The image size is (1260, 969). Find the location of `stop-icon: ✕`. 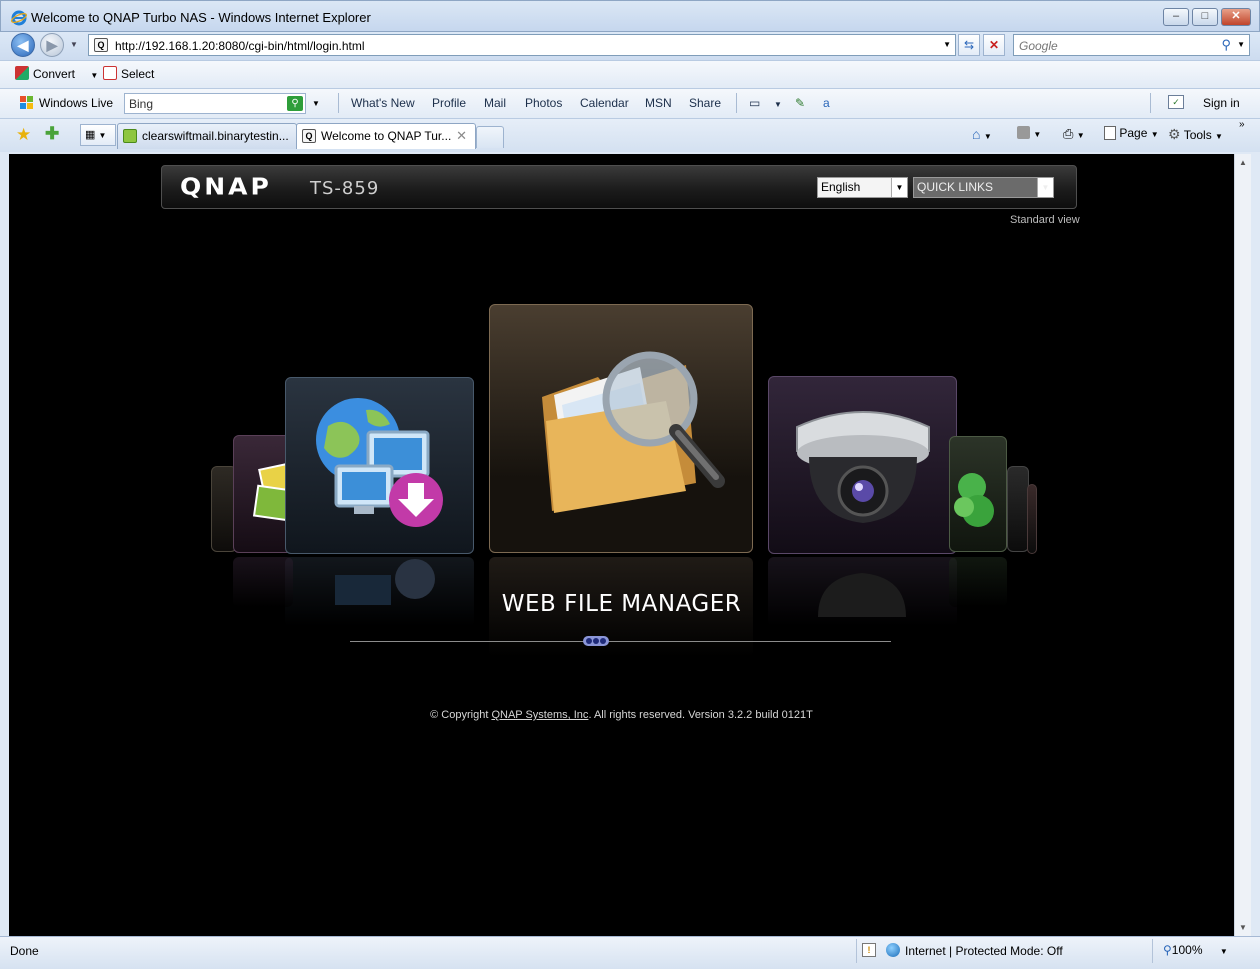

stop-icon: ✕ is located at coordinates (994, 45).